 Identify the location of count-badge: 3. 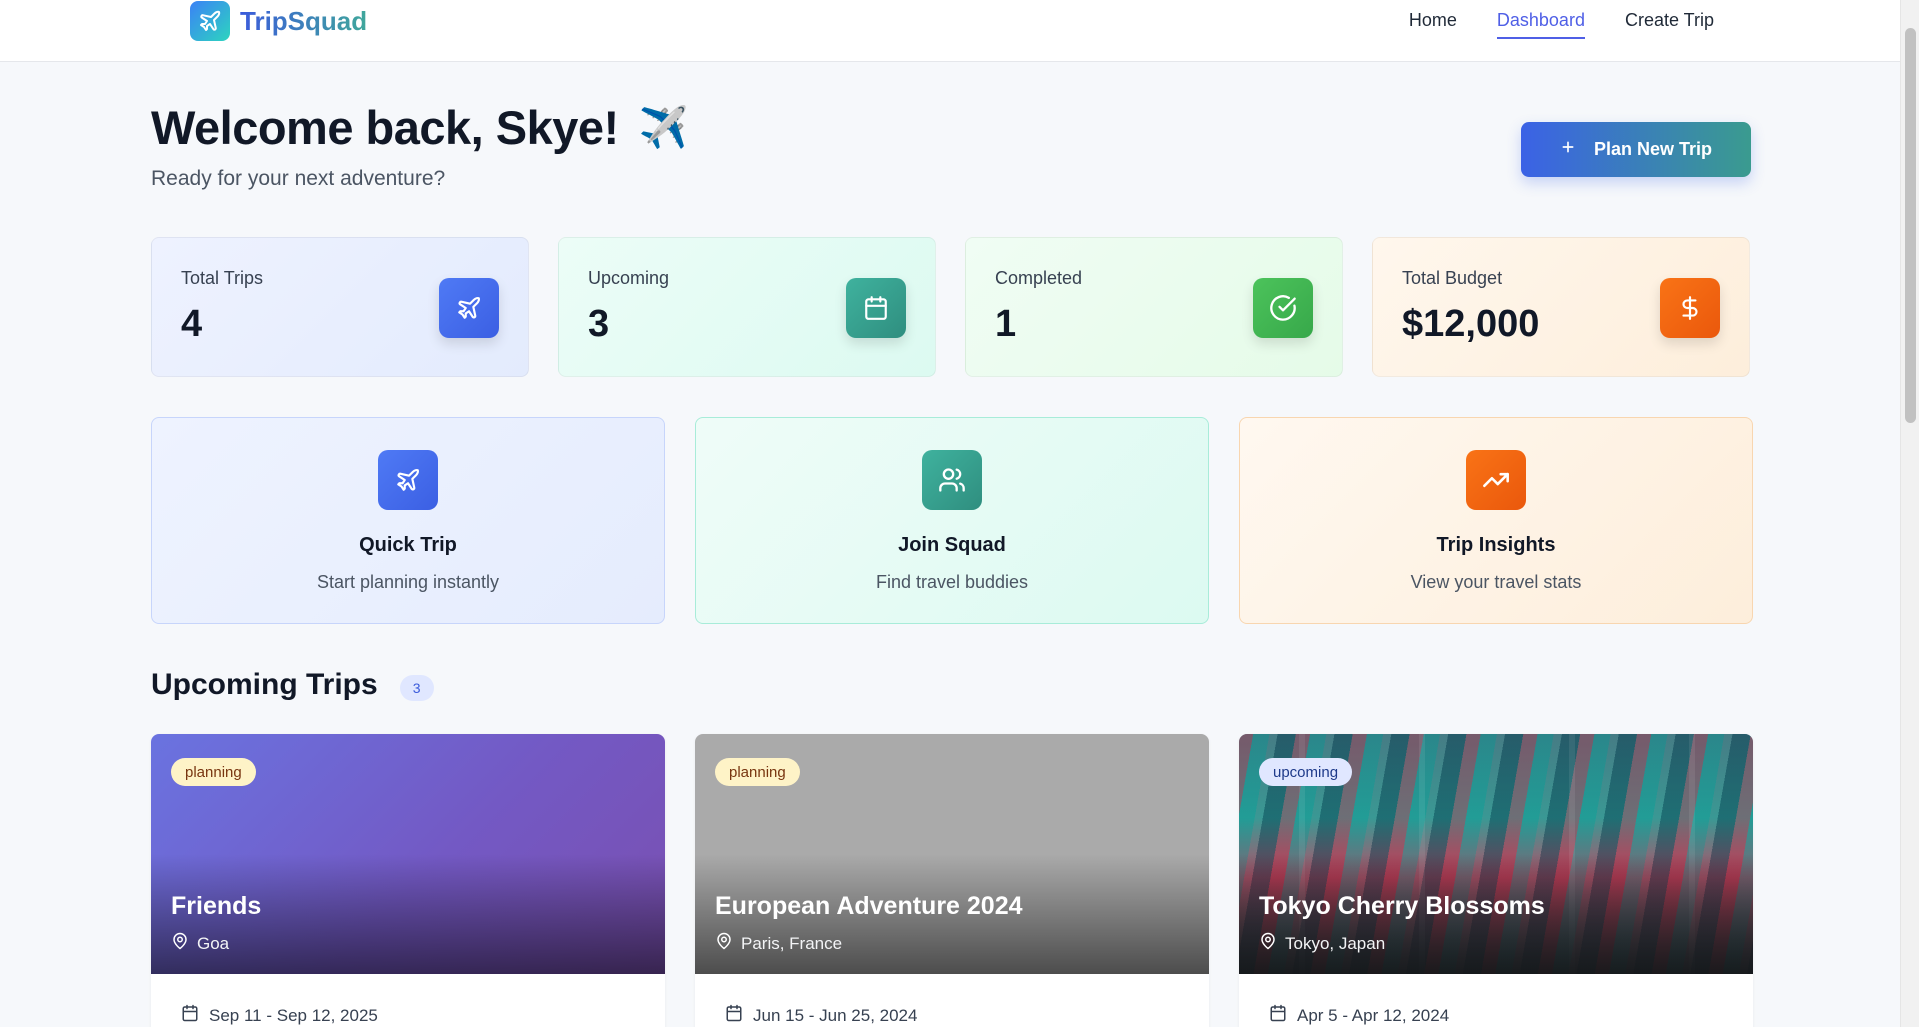
(416, 688).